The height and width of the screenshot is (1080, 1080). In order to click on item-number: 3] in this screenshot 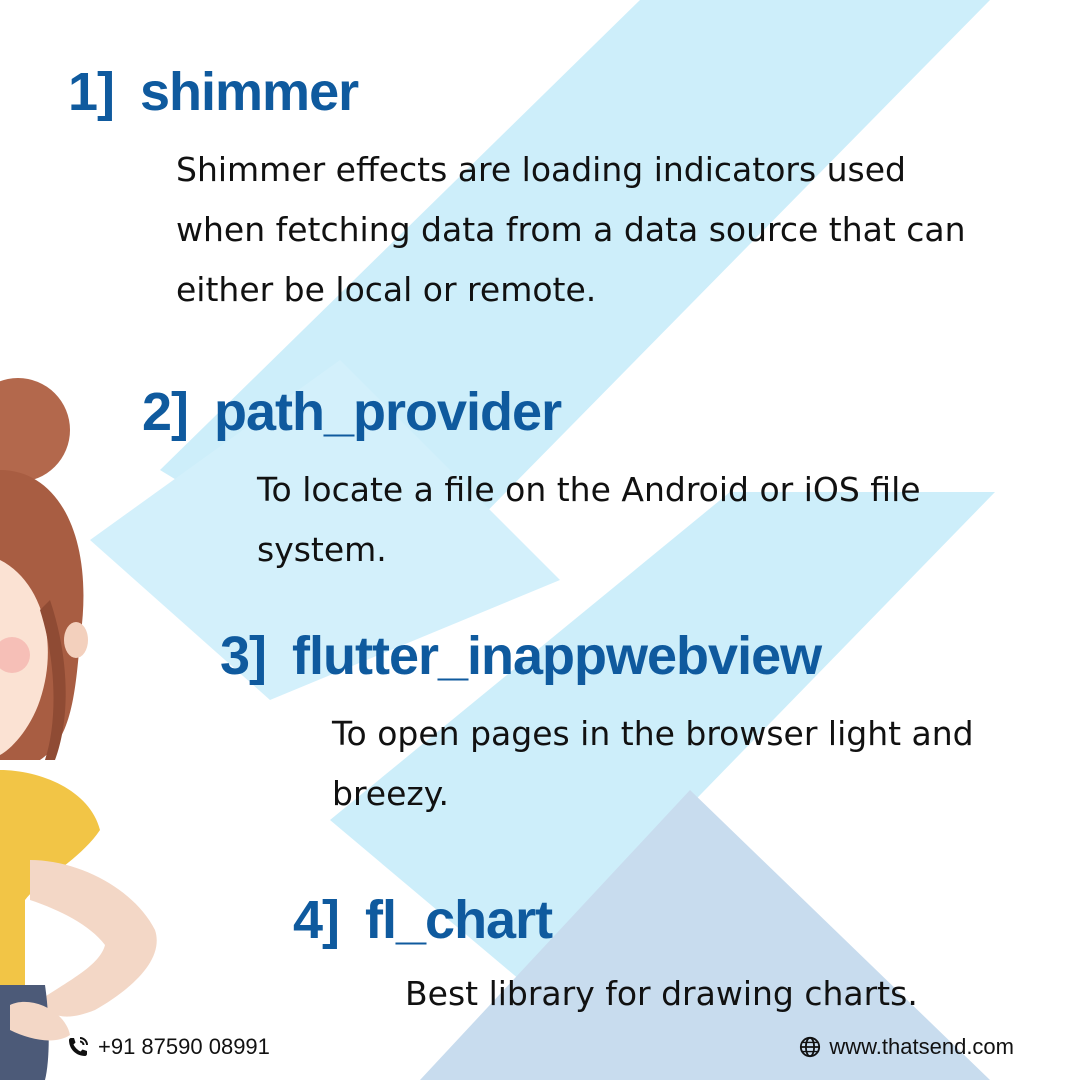, I will do `click(243, 656)`.